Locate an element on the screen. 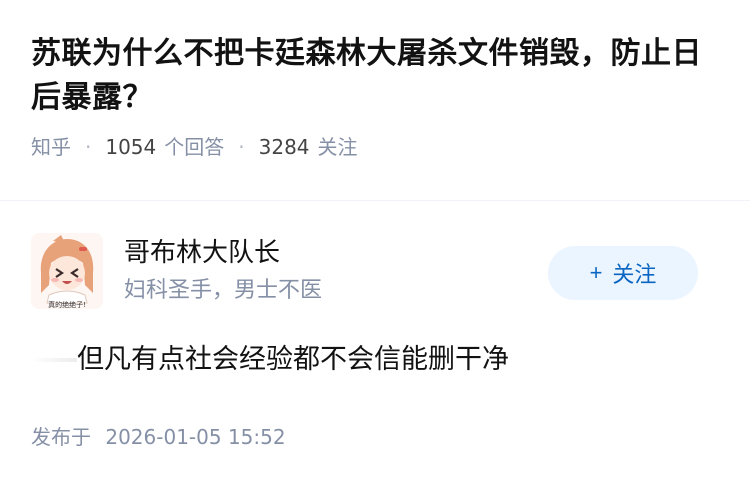  answer-content: 但凡有点社会经验都不会信能删干净 is located at coordinates (270, 360).